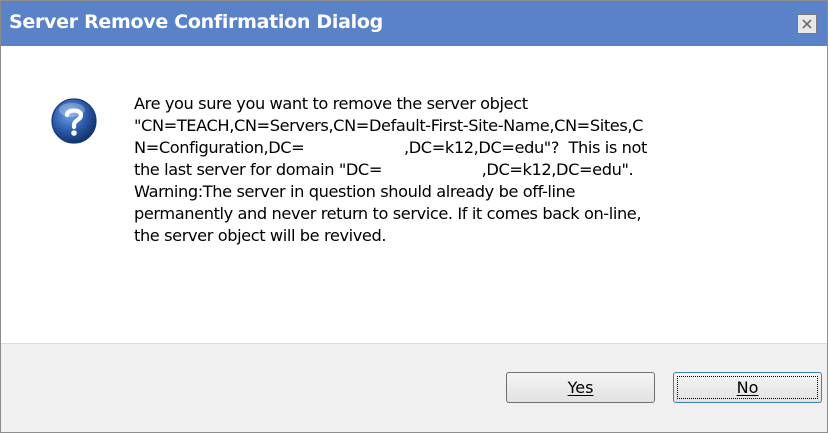 This screenshot has width=828, height=433. I want to click on dialog-title: Server Remove Confirmation Dialog, so click(196, 22).